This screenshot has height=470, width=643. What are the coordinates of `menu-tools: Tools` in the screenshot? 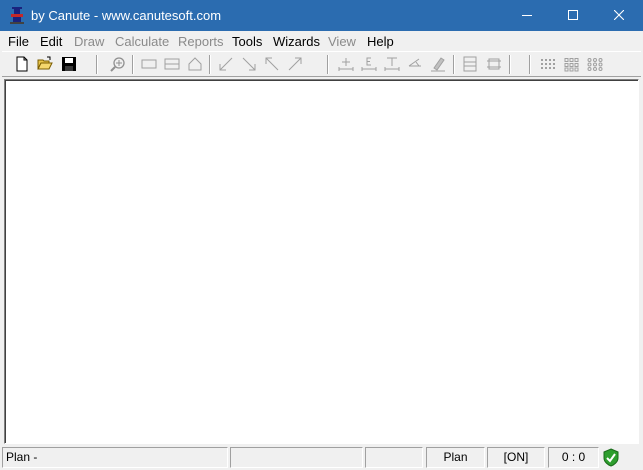 It's located at (247, 41).